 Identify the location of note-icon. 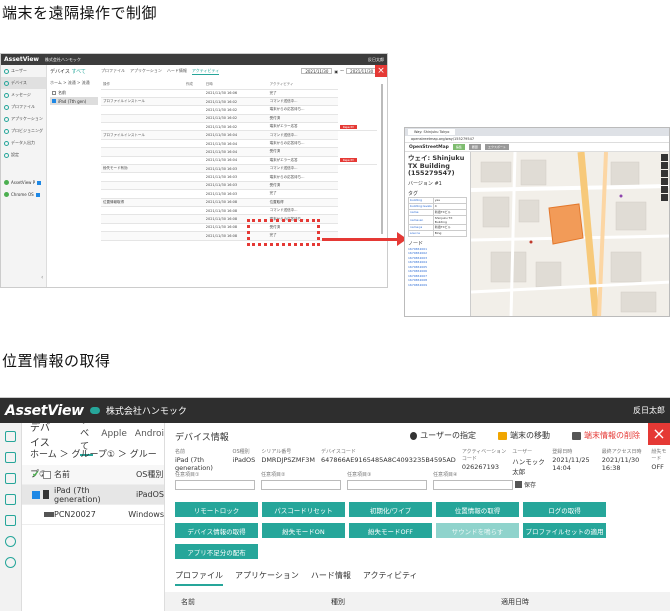
(664, 197).